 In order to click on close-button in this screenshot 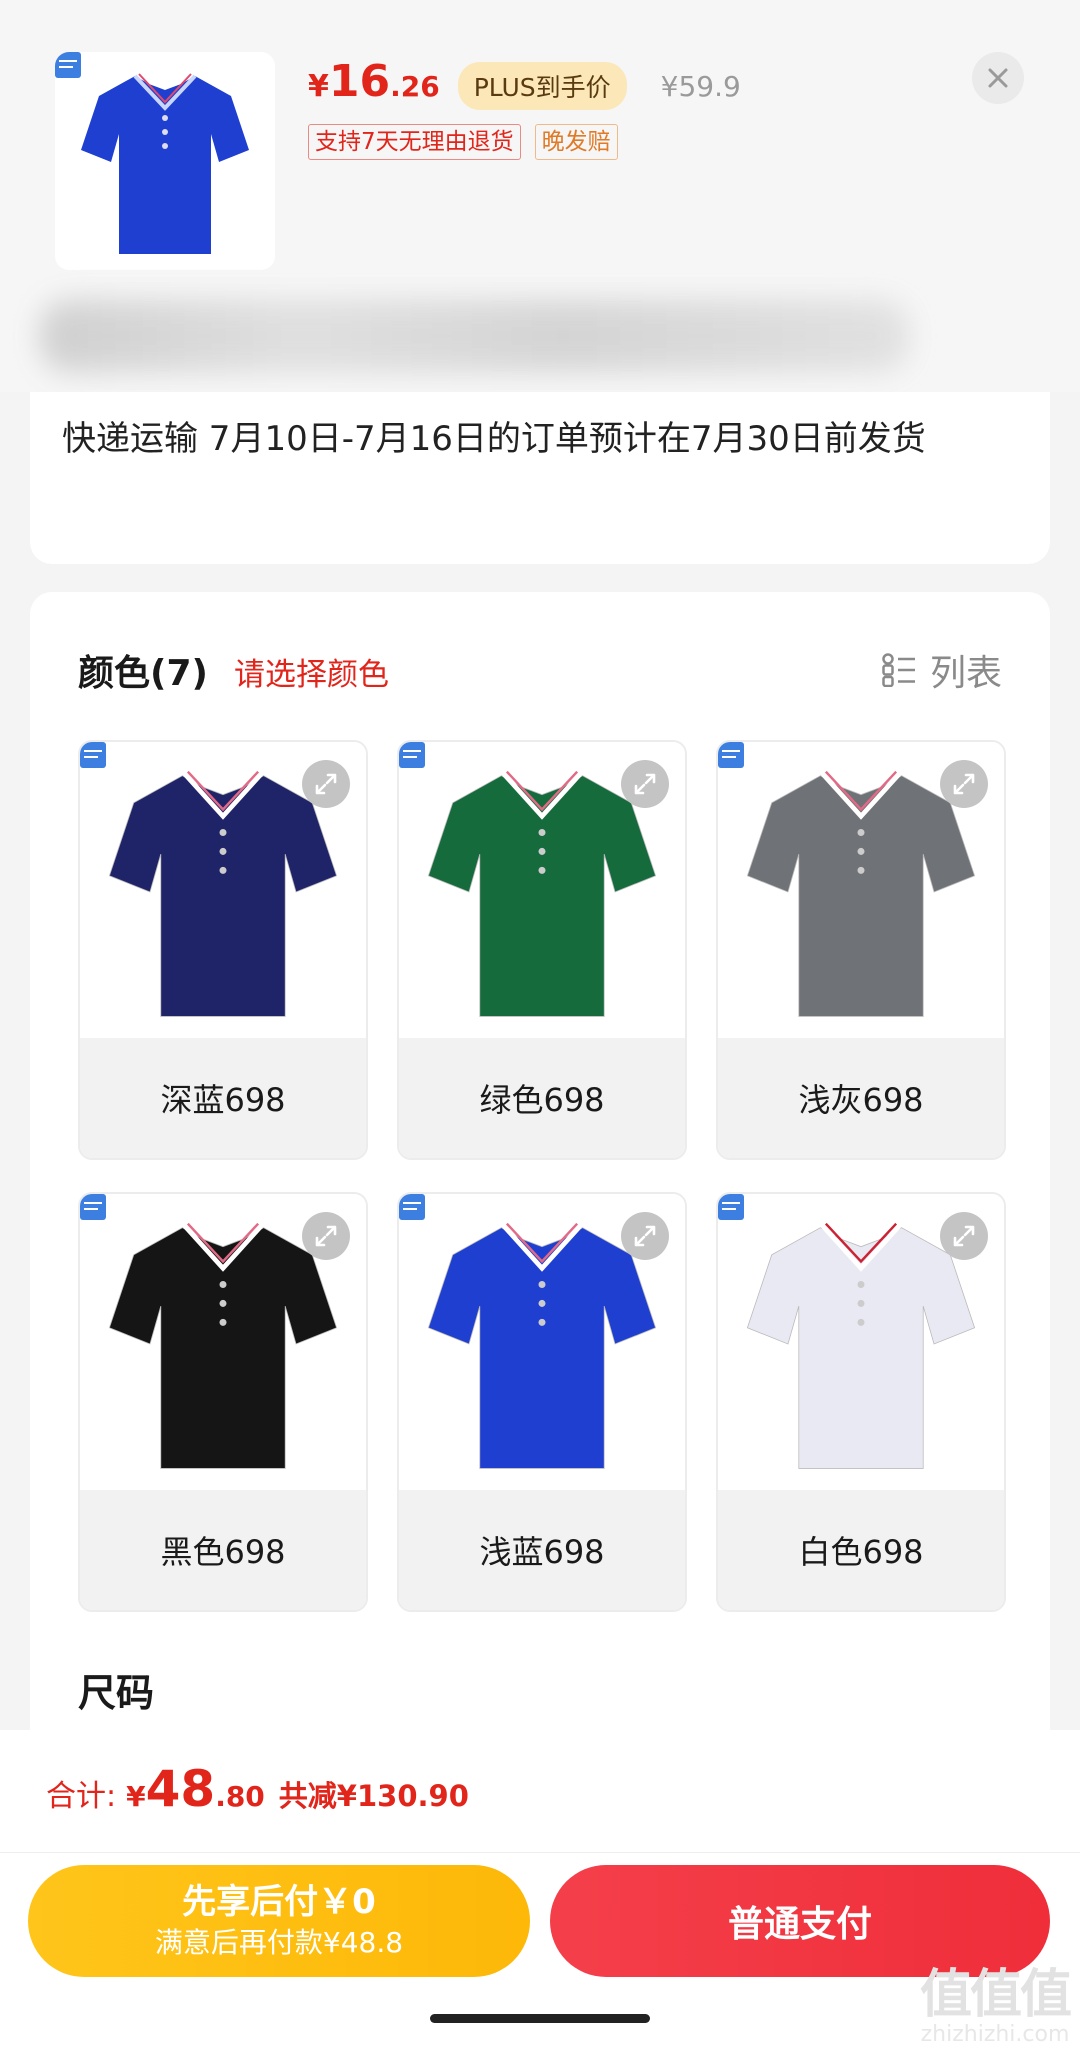, I will do `click(998, 78)`.